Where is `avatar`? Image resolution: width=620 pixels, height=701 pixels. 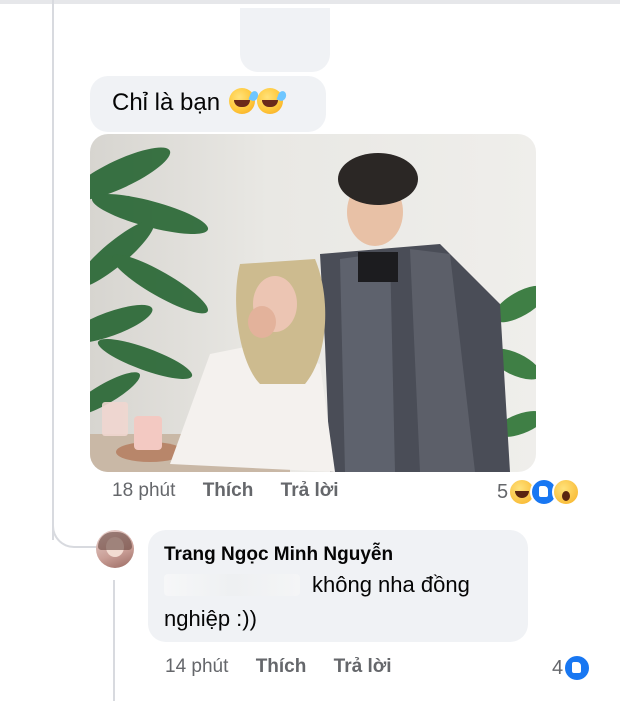 avatar is located at coordinates (115, 549).